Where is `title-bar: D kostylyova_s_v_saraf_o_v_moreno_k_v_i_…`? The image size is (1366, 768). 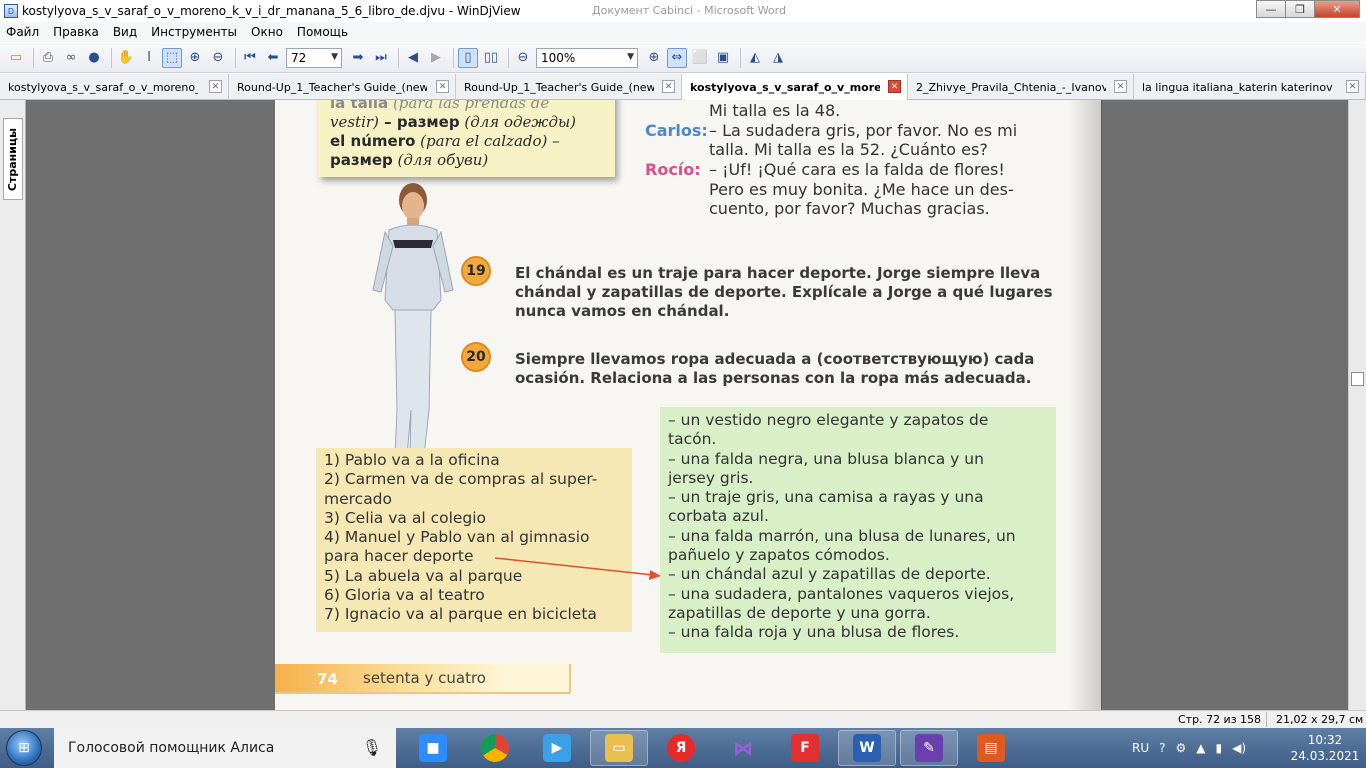
title-bar: D kostylyova_s_v_saraf_o_v_moreno_k_v_i_… is located at coordinates (683, 11).